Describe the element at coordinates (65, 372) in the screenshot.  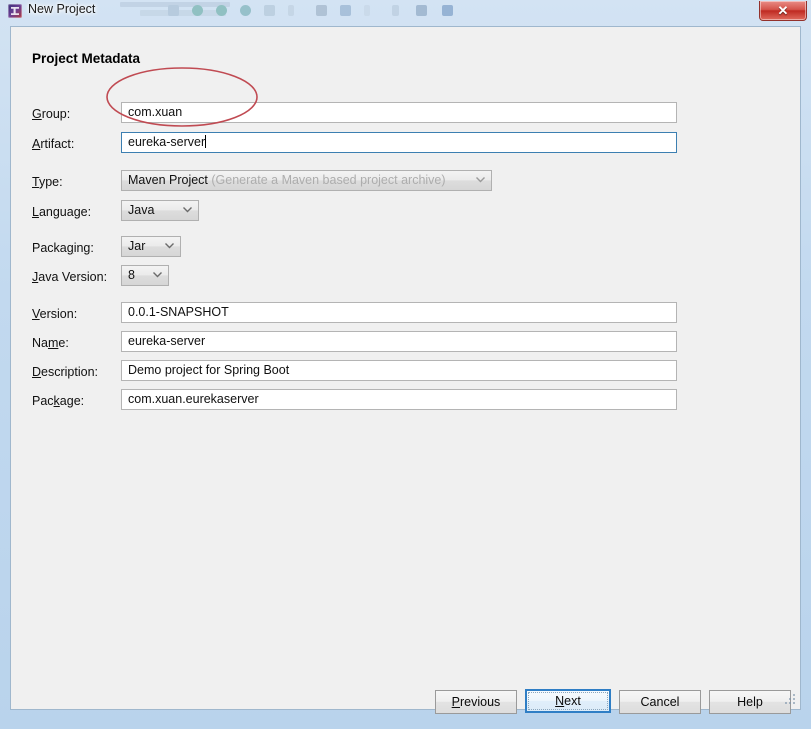
I see `label-description: Description:` at that location.